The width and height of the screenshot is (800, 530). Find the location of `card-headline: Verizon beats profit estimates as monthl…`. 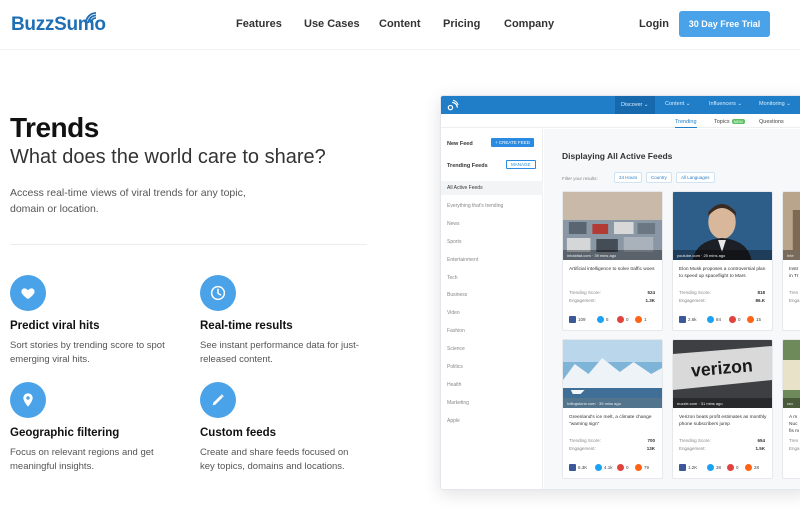

card-headline: Verizon beats profit estimates as monthl… is located at coordinates (724, 421).